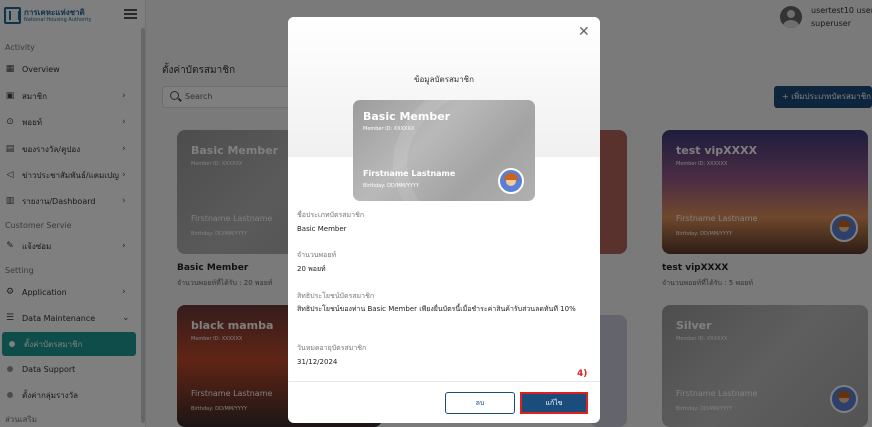 This screenshot has height=427, width=872. Describe the element at coordinates (554, 403) in the screenshot. I see `edit-button: แก้ไข` at that location.